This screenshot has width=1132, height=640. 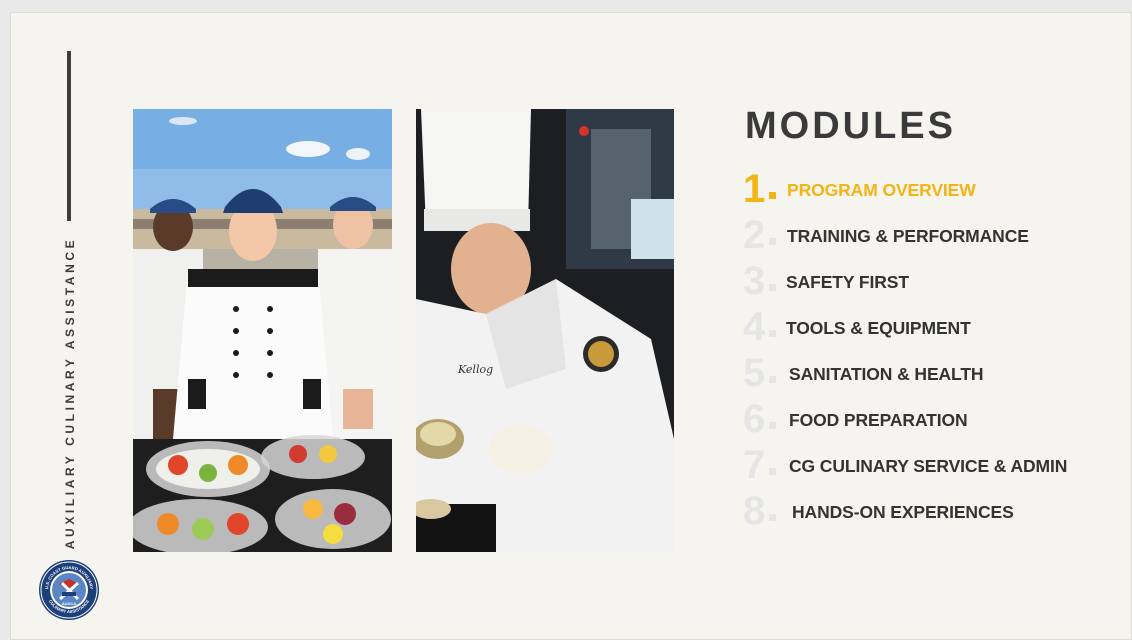 I want to click on module-label: TOOLS & EQUIPMENT, so click(x=878, y=328).